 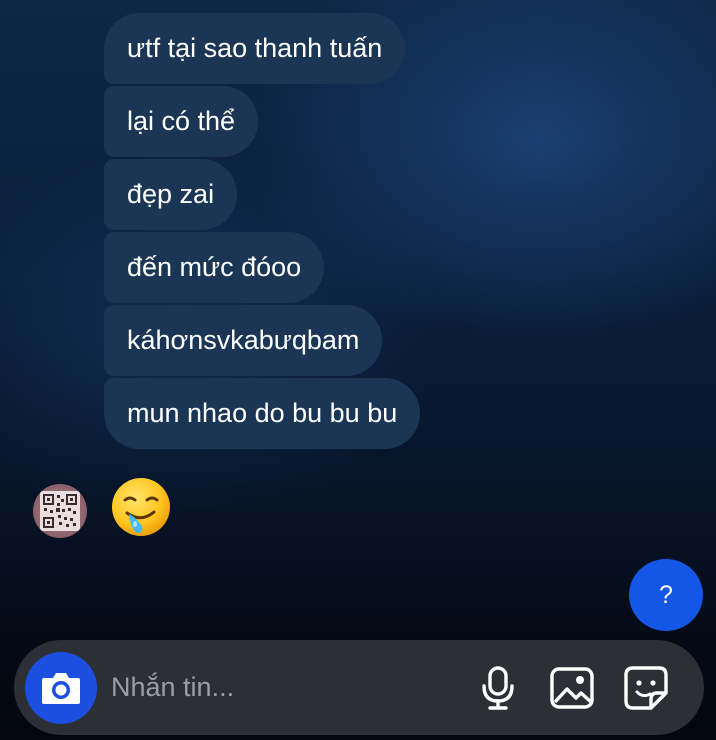 I want to click on microphone-icon, so click(x=498, y=688).